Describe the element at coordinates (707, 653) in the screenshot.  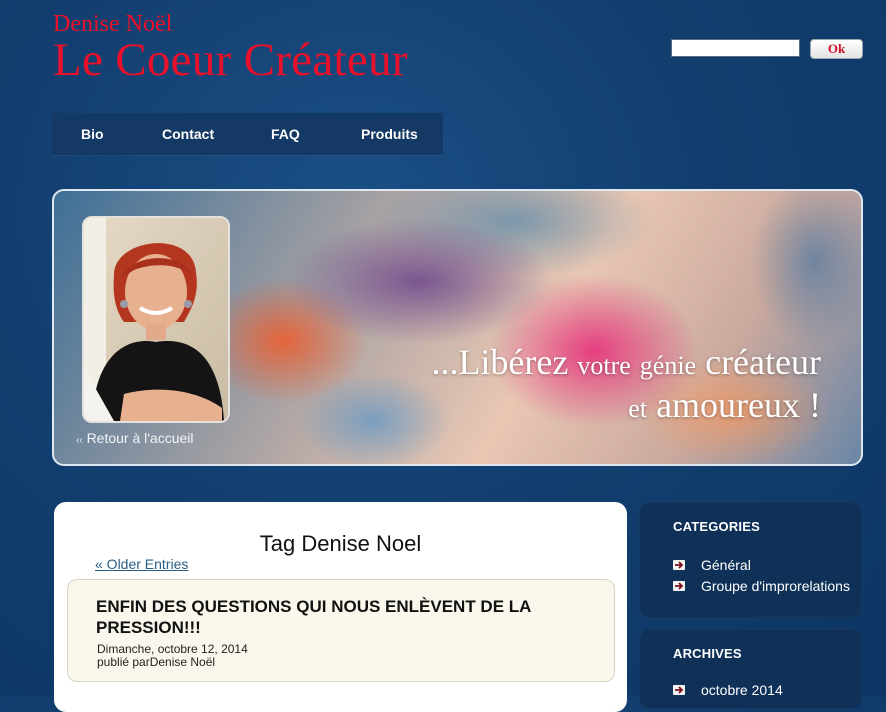
I see `archives-heading: ARCHIVES` at that location.